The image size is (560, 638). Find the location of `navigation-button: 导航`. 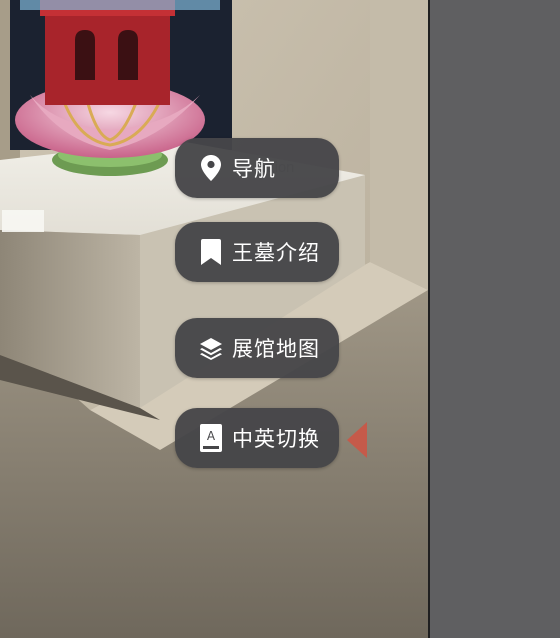

navigation-button: 导航 is located at coordinates (257, 168).